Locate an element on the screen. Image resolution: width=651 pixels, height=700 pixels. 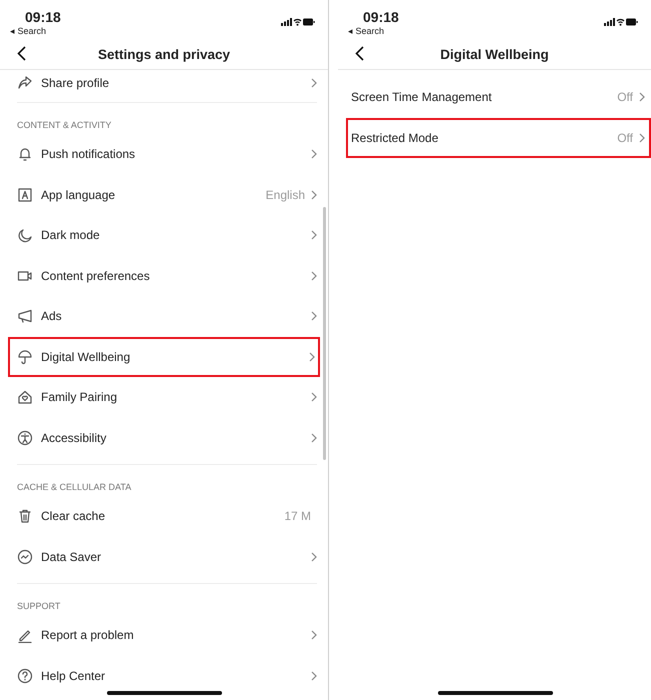
help-icon is located at coordinates (25, 676).